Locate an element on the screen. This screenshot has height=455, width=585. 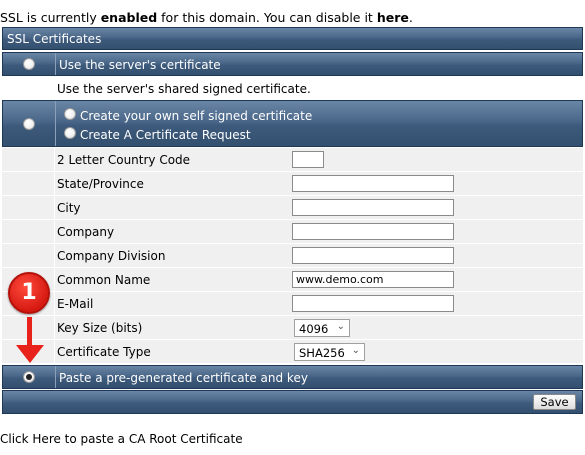
common-name-label: Common Name is located at coordinates (104, 280).